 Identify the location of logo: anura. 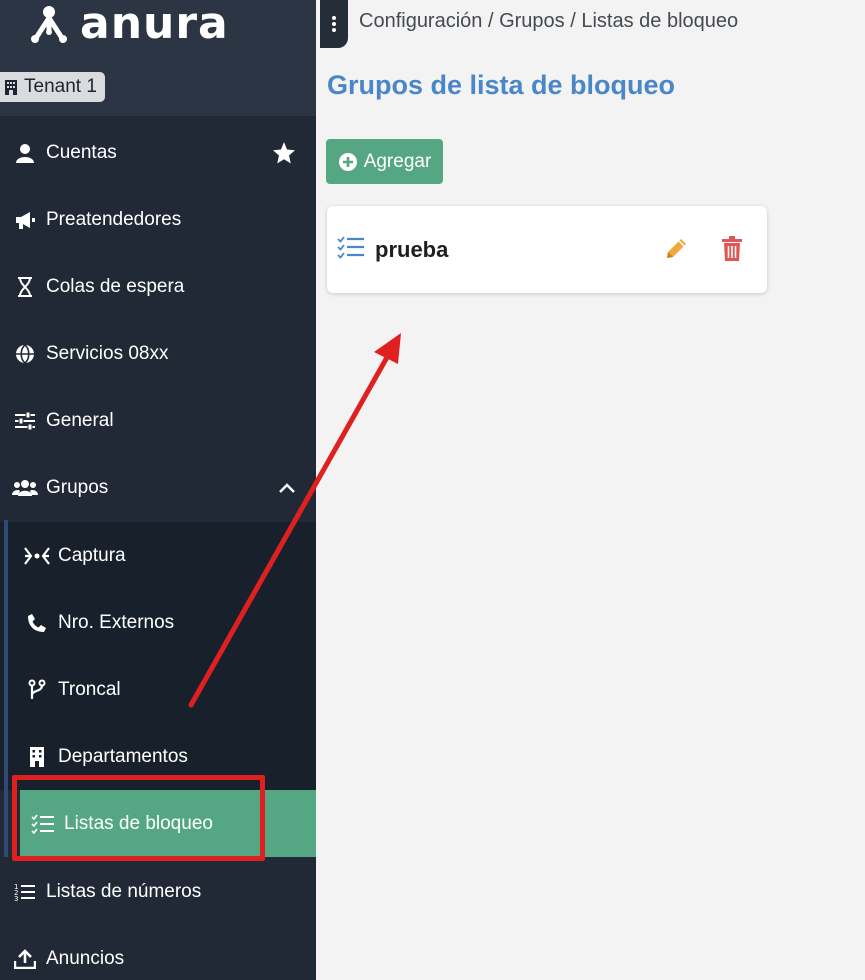
(151, 24).